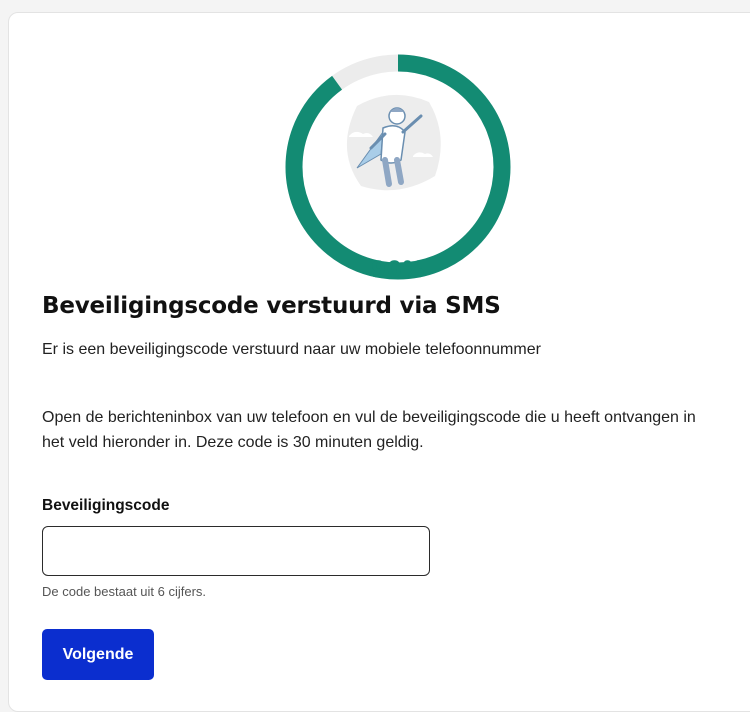 The width and height of the screenshot is (750, 712). Describe the element at coordinates (106, 505) in the screenshot. I see `code-field-label: Beveiligingscode` at that location.